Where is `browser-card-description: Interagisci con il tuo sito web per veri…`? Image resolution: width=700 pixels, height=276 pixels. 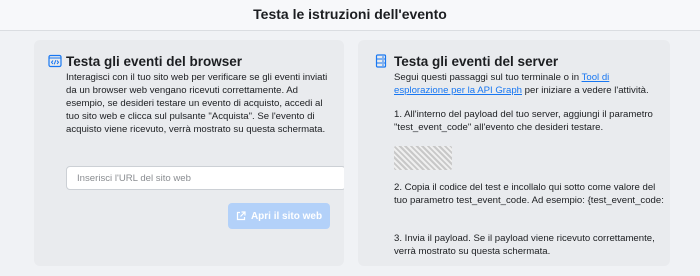 browser-card-description: Interagisci con il tuo sito web per veri… is located at coordinates (197, 103).